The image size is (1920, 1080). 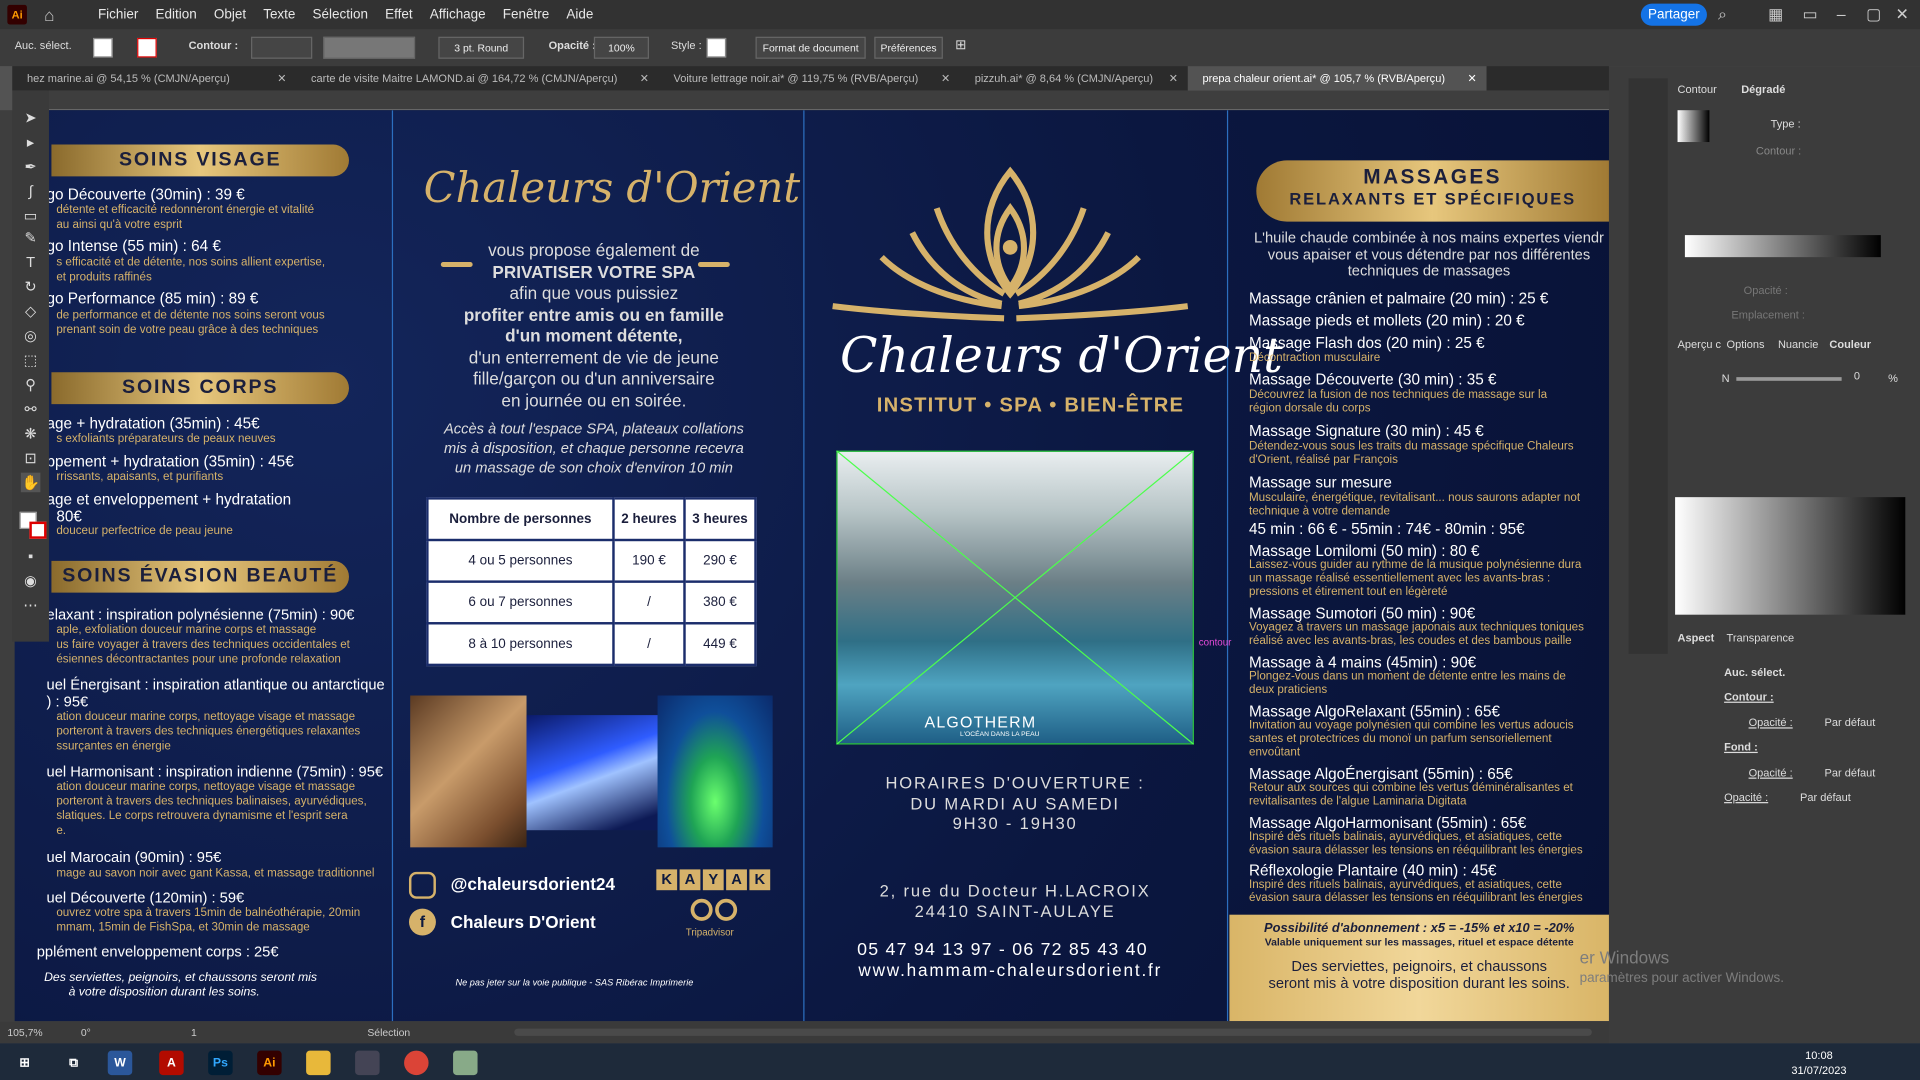 What do you see at coordinates (1857, 376) in the screenshot?
I see `n-value: 0` at bounding box center [1857, 376].